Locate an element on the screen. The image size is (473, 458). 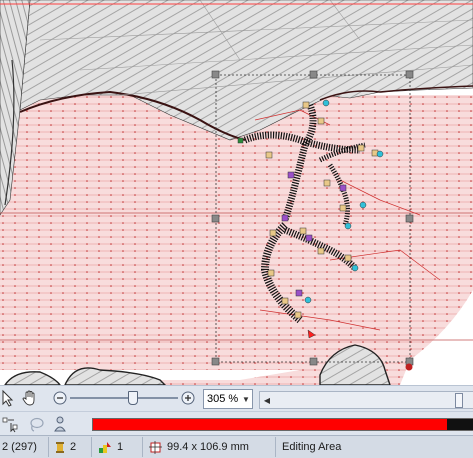
design-size-text: 99.4 x 106.9 mm is located at coordinates (208, 447).